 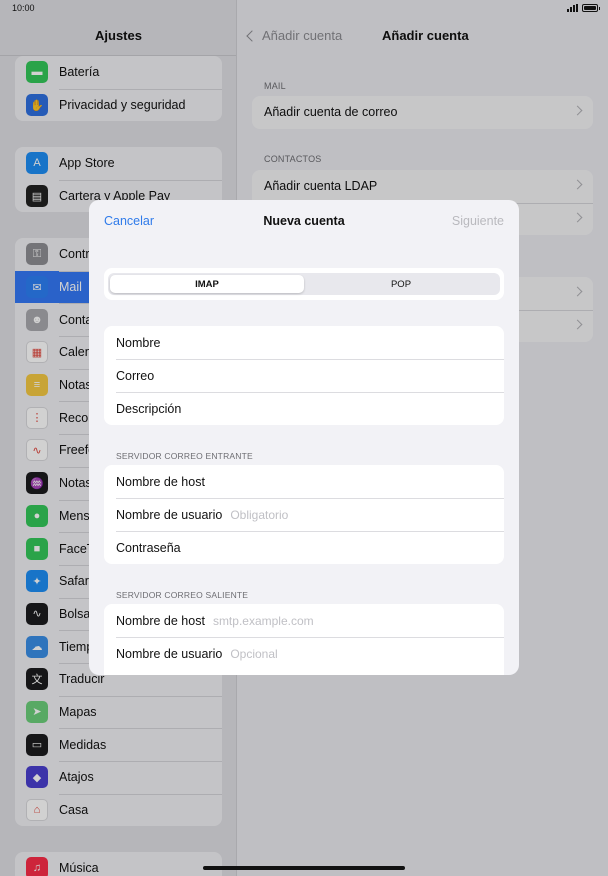 What do you see at coordinates (478, 221) in the screenshot?
I see `next-button: Siguiente` at bounding box center [478, 221].